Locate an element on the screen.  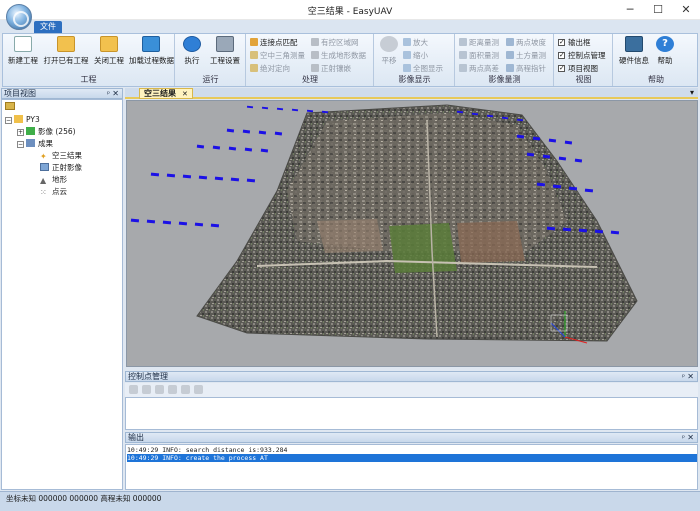
tree-item-ortho: 正射影像 is located at coordinates (61, 167).